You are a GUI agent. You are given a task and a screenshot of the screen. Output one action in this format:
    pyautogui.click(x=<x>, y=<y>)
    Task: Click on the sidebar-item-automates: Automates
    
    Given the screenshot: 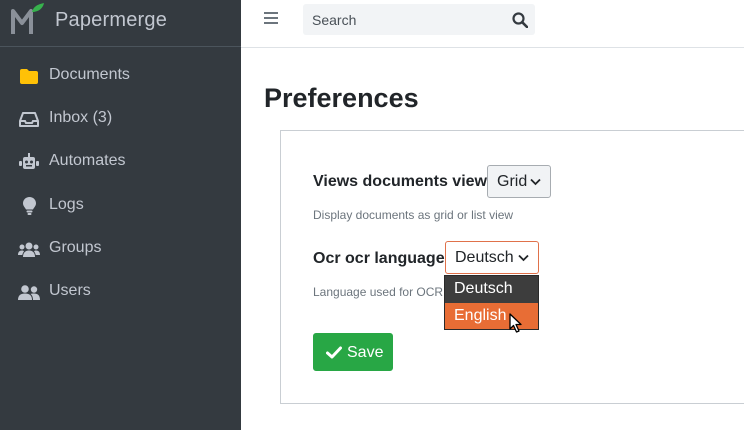 What is the action you would take?
    pyautogui.click(x=120, y=162)
    